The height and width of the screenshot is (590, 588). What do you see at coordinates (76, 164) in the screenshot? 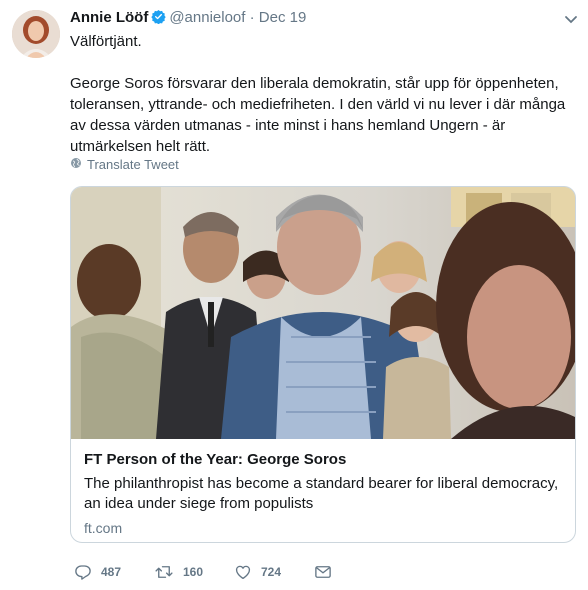
I see `globe-icon` at bounding box center [76, 164].